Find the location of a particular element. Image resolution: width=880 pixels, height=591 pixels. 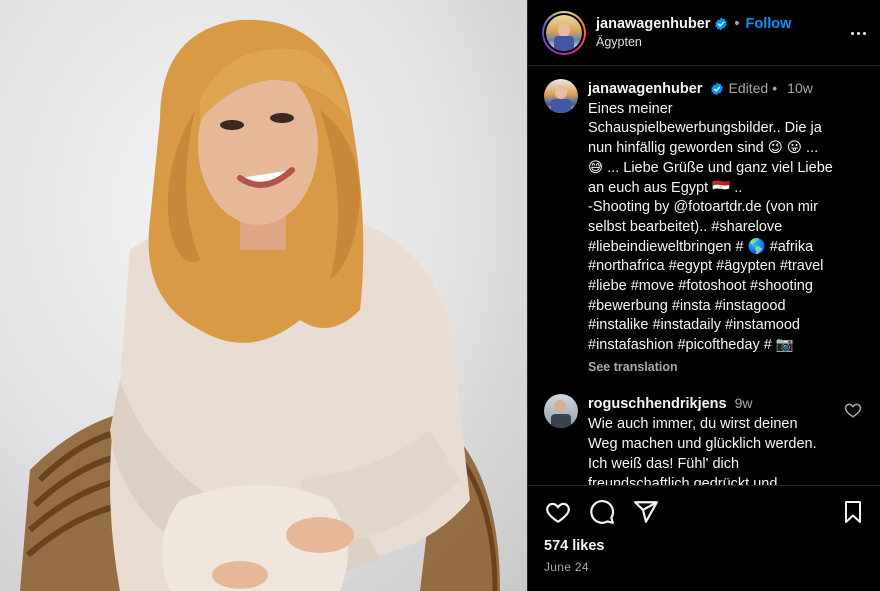

location-link: Ägypten is located at coordinates (693, 42).